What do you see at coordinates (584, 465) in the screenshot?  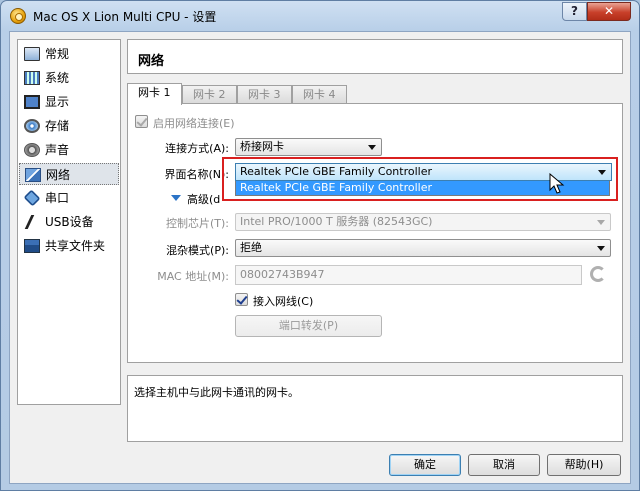 I see `help-button: 帮助(H)` at bounding box center [584, 465].